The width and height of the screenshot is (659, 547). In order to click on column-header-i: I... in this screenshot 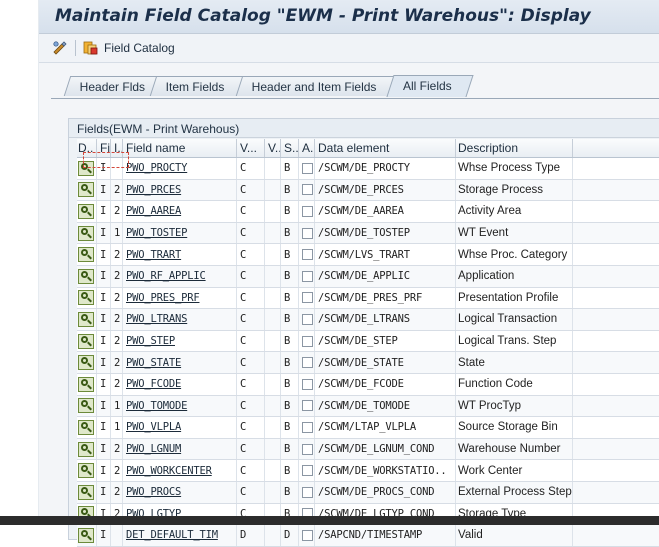, I will do `click(117, 148)`.